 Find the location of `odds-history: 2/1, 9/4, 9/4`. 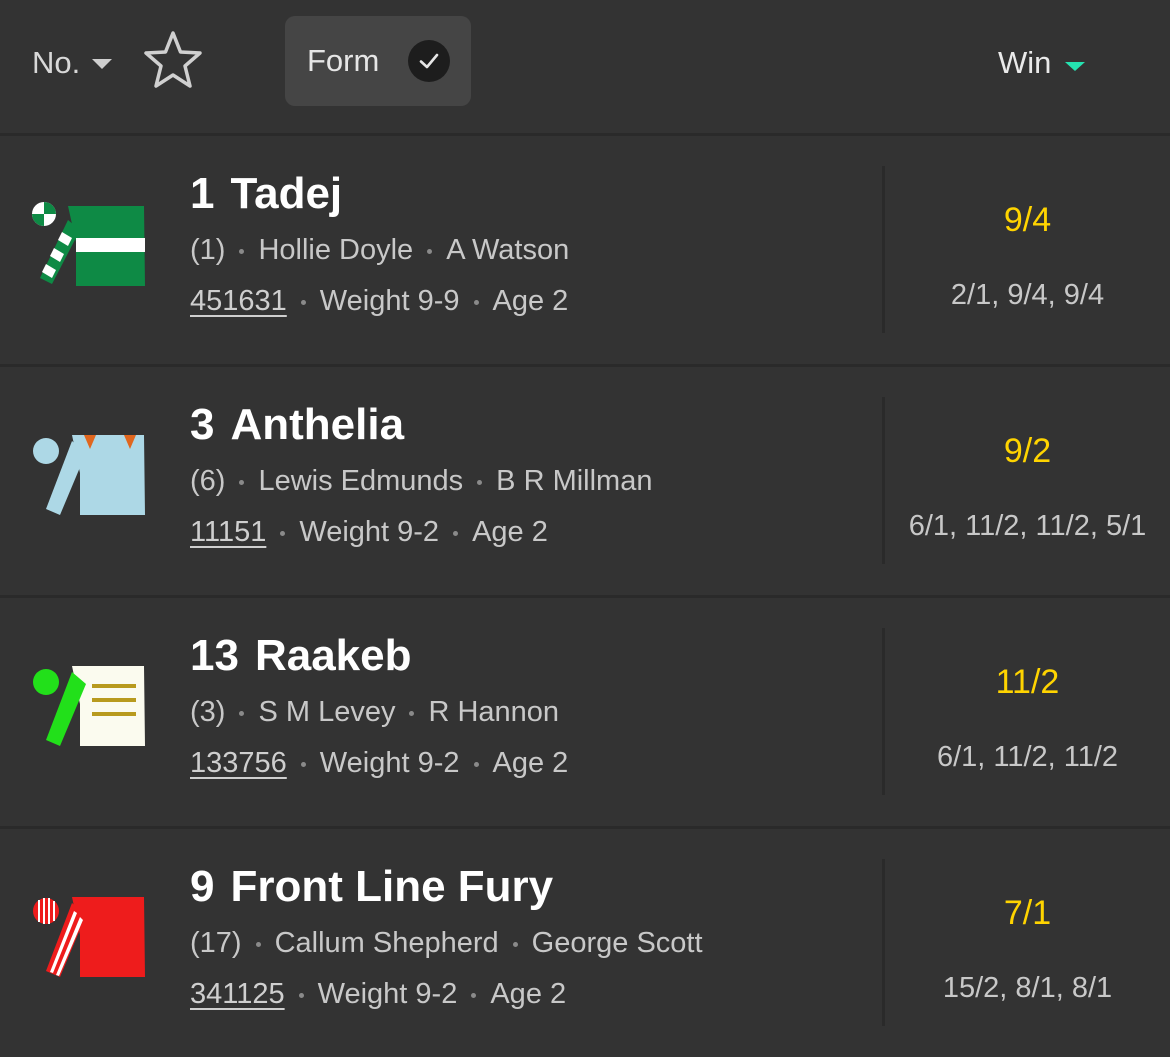

odds-history: 2/1, 9/4, 9/4 is located at coordinates (1027, 295).